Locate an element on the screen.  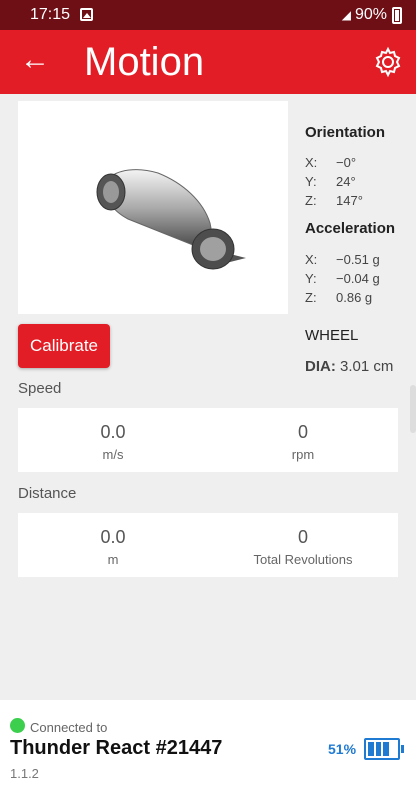
orientation-z-label: Z: is located at coordinates (311, 200).